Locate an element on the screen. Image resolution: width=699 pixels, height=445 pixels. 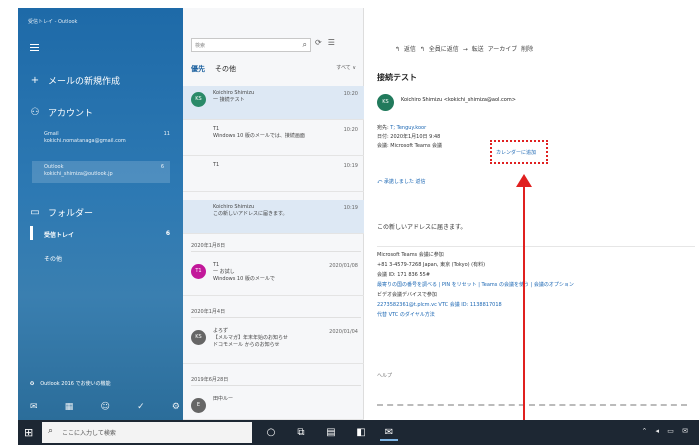
system-tray: ⌃ ◂ ▭ ✉ is located at coordinates (666, 431).